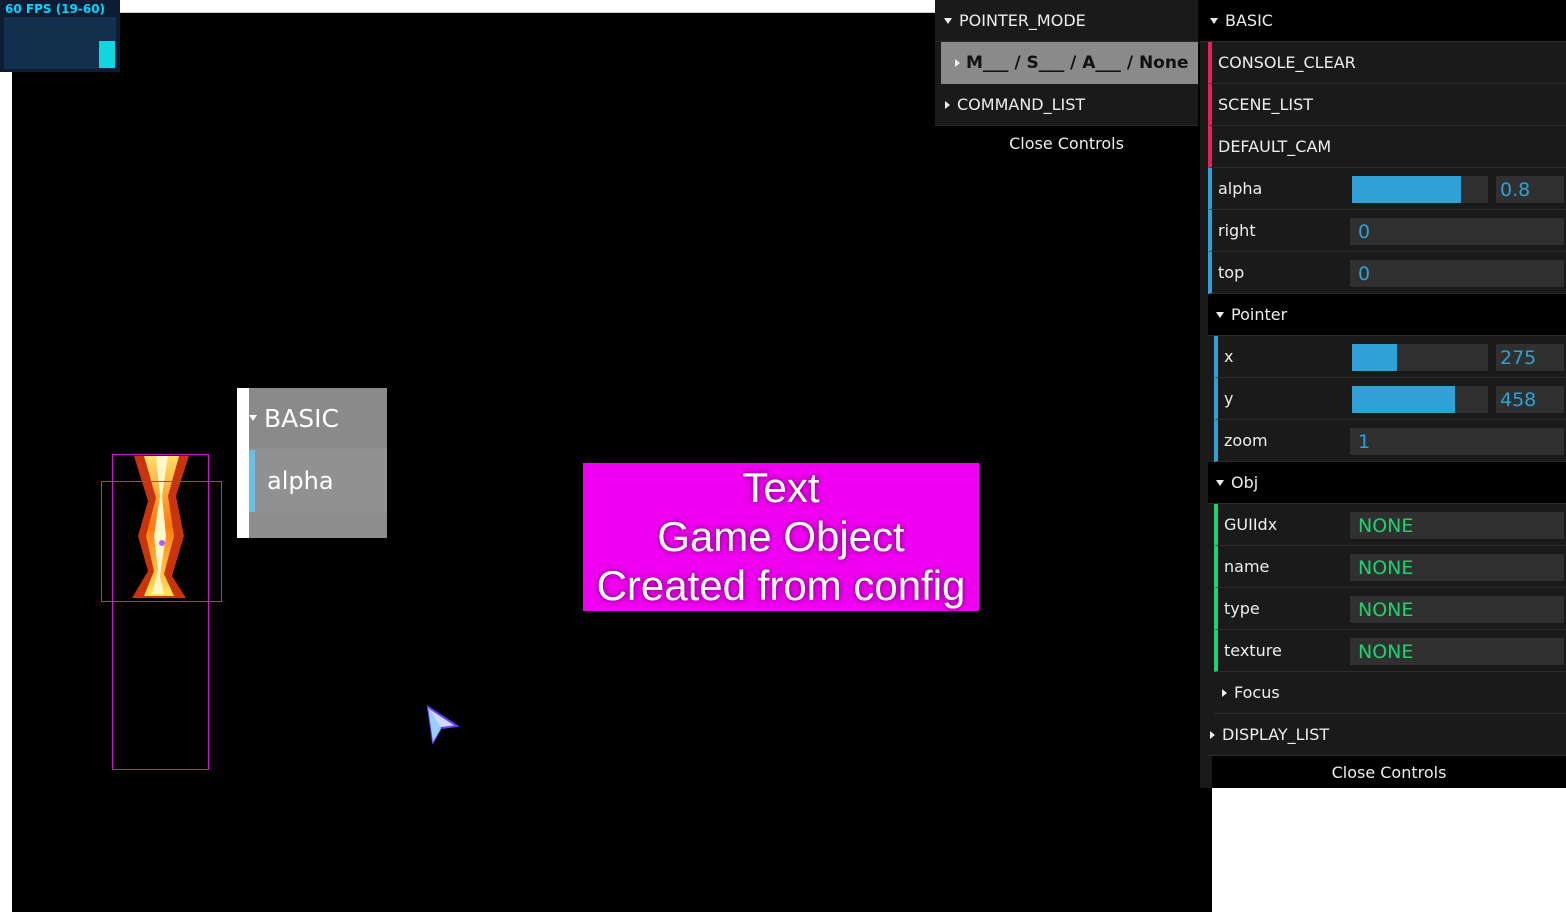 This screenshot has width=1566, height=912. I want to click on pointer-cursor-icon, so click(443, 724).